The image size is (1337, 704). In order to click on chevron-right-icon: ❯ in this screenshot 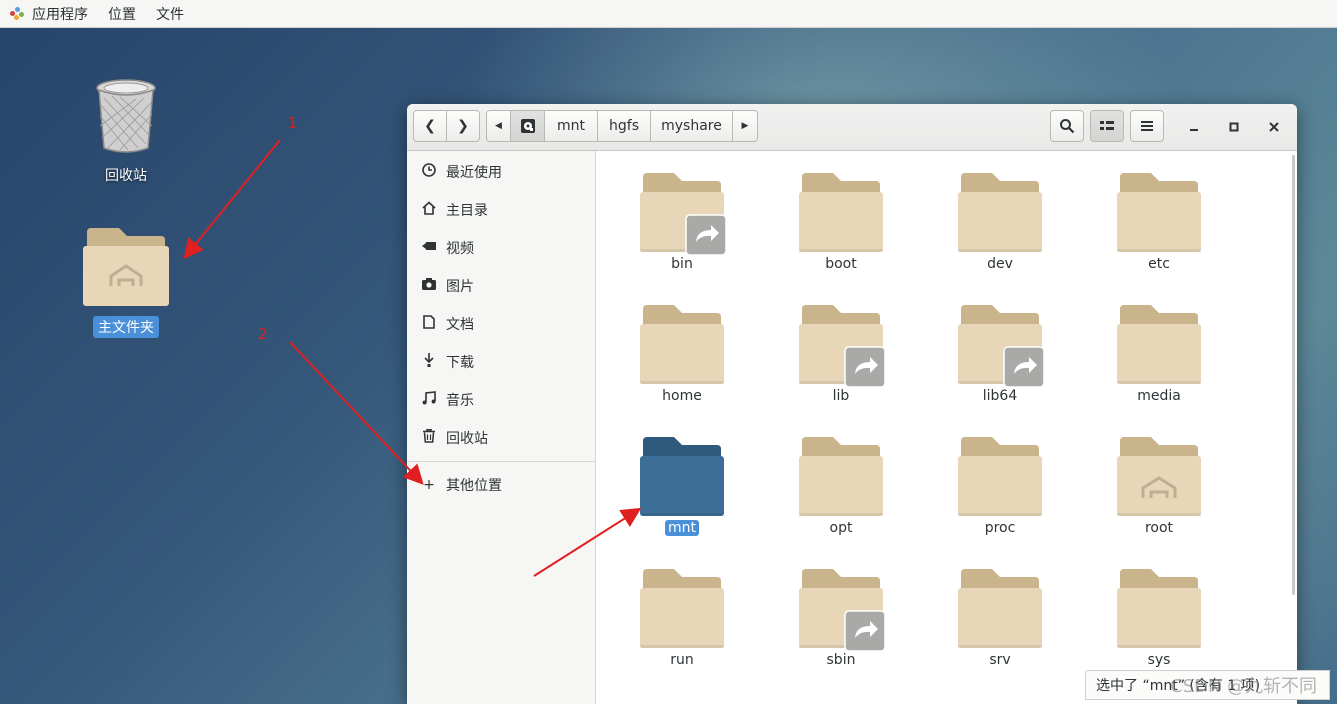, I will do `click(463, 126)`.